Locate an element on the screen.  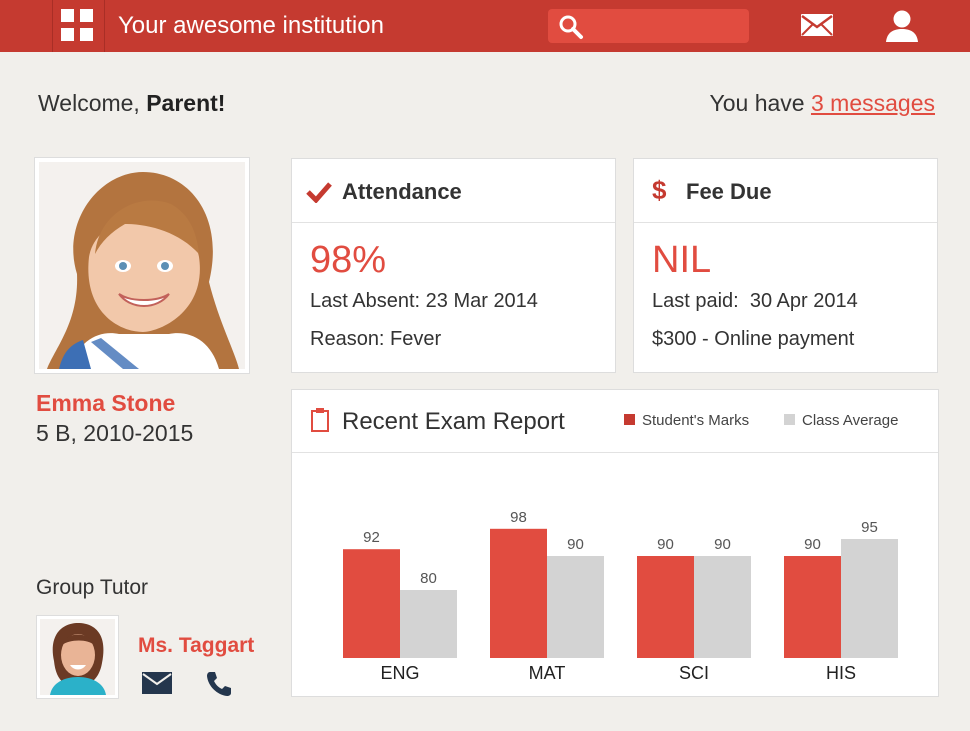
fee-value: NIL is located at coordinates (682, 260).